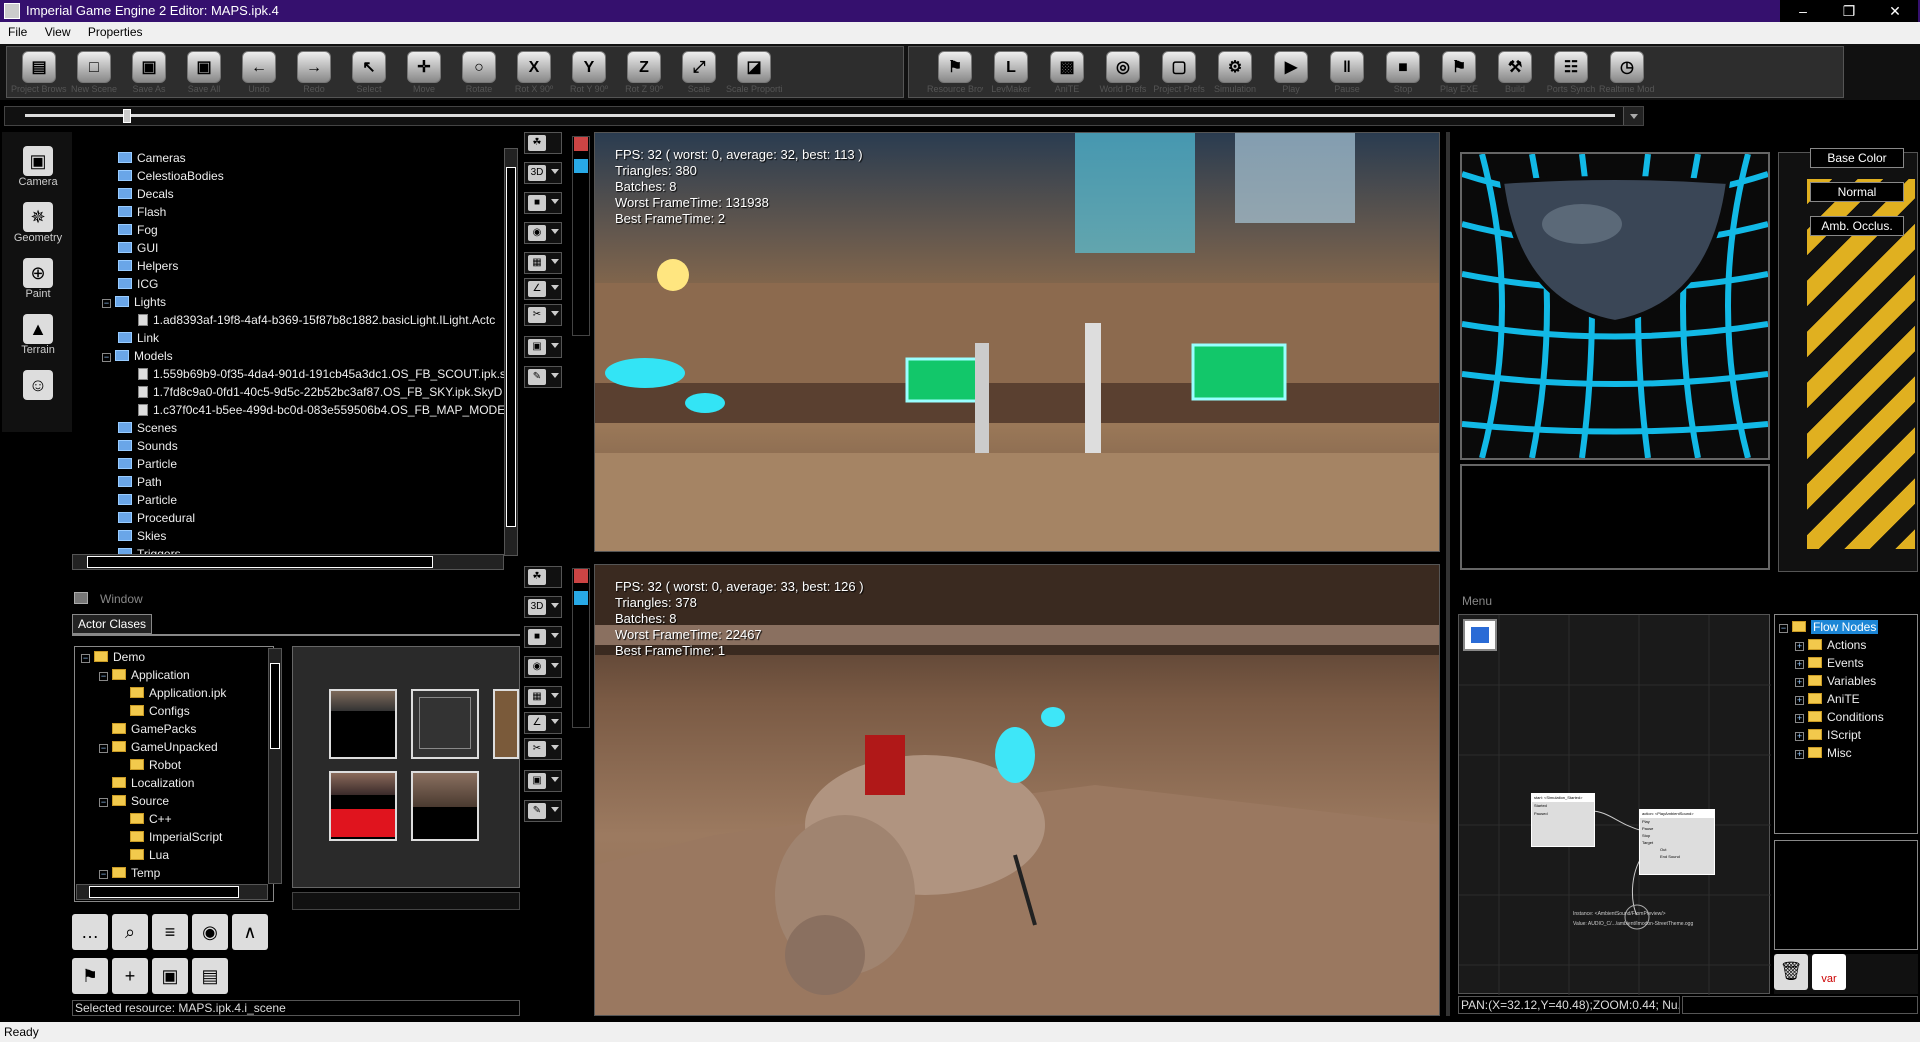 The width and height of the screenshot is (1920, 1042). What do you see at coordinates (1857, 158) in the screenshot?
I see `base-color-button: Base Color` at bounding box center [1857, 158].